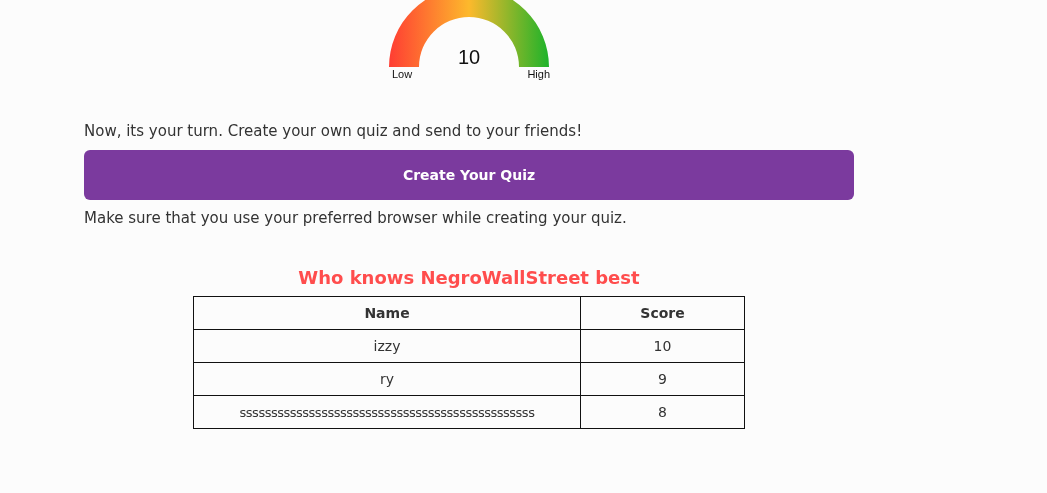  Describe the element at coordinates (387, 412) in the screenshot. I see `table-cell: sssssssssssssssssssssssssssssssssssssssssssssss` at that location.